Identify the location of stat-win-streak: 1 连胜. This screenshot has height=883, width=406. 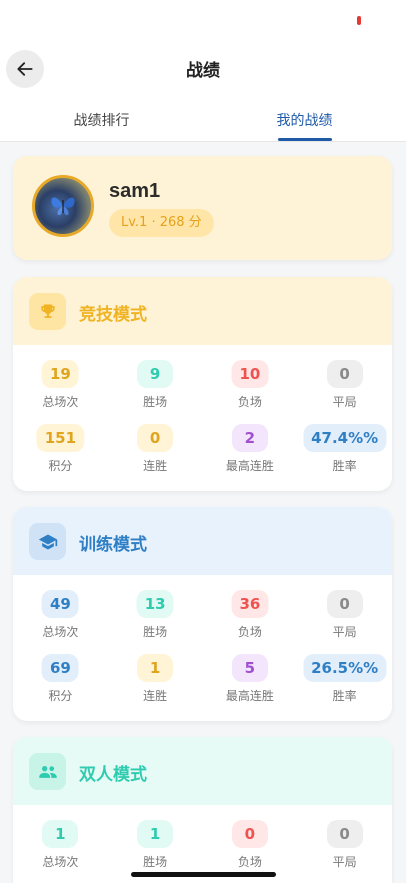
(155, 671).